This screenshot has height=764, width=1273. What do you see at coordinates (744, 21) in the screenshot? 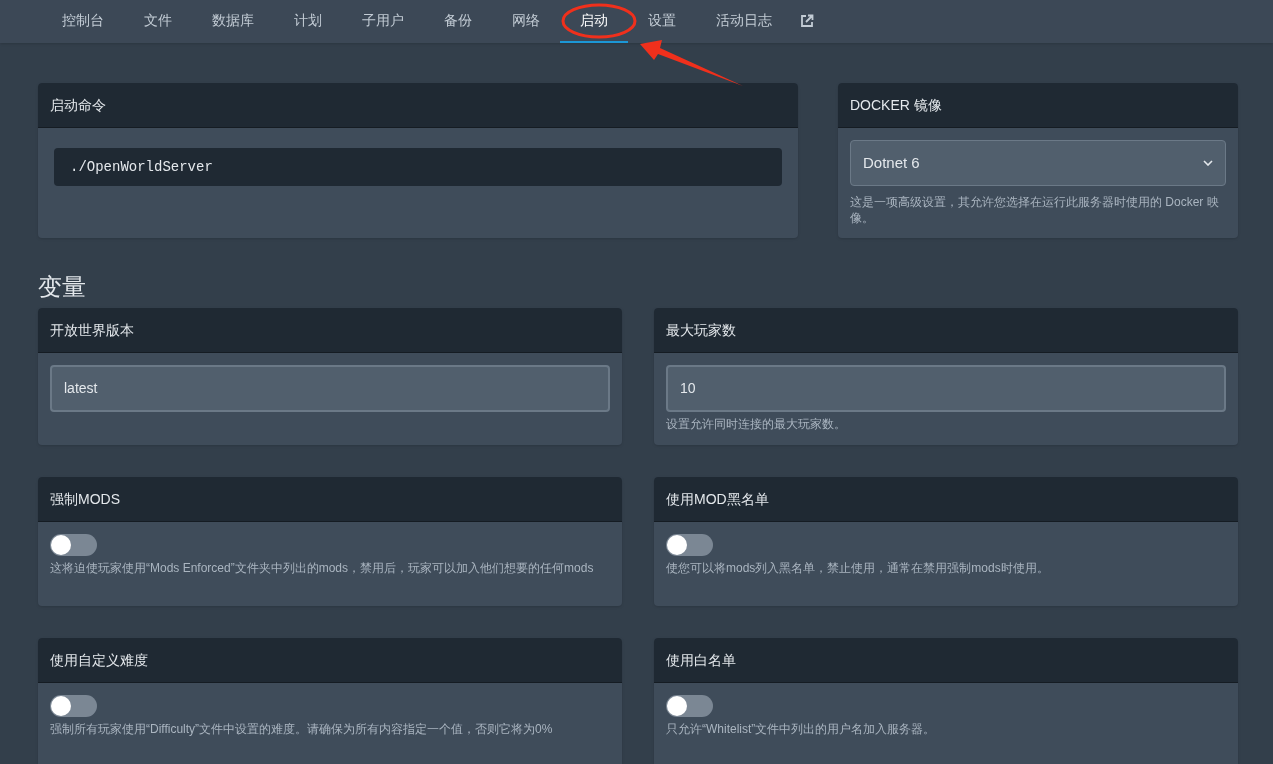
I see `nav-tab: 活动日志` at bounding box center [744, 21].